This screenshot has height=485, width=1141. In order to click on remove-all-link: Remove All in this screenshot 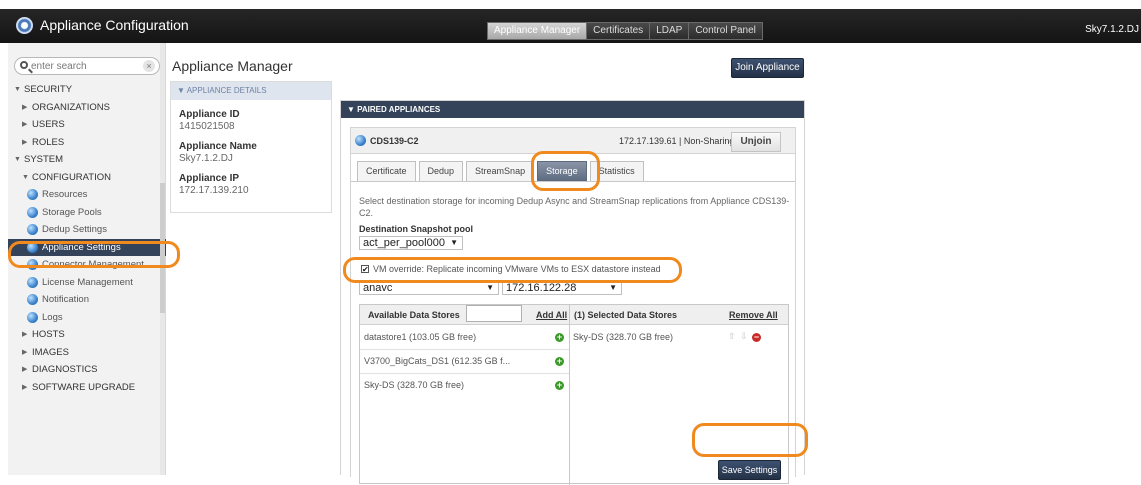, I will do `click(753, 315)`.